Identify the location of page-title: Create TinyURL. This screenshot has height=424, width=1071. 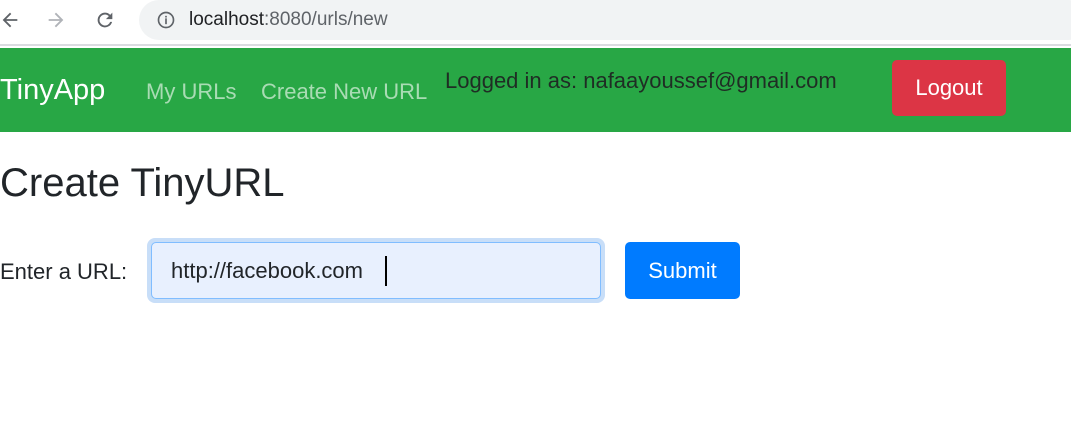
(142, 183).